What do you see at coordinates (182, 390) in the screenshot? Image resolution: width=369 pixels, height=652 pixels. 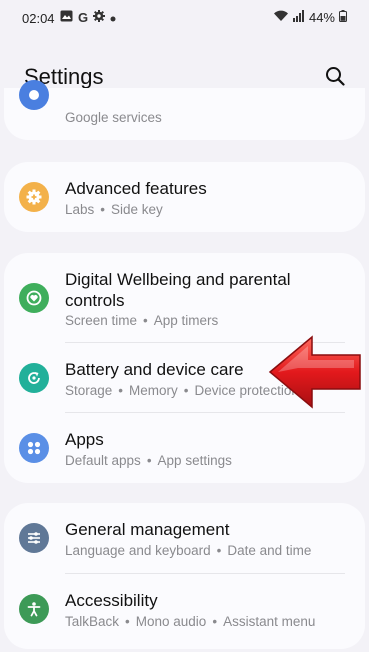 I see `settings-item-subtitle: Storage • Memory • Device protection` at bounding box center [182, 390].